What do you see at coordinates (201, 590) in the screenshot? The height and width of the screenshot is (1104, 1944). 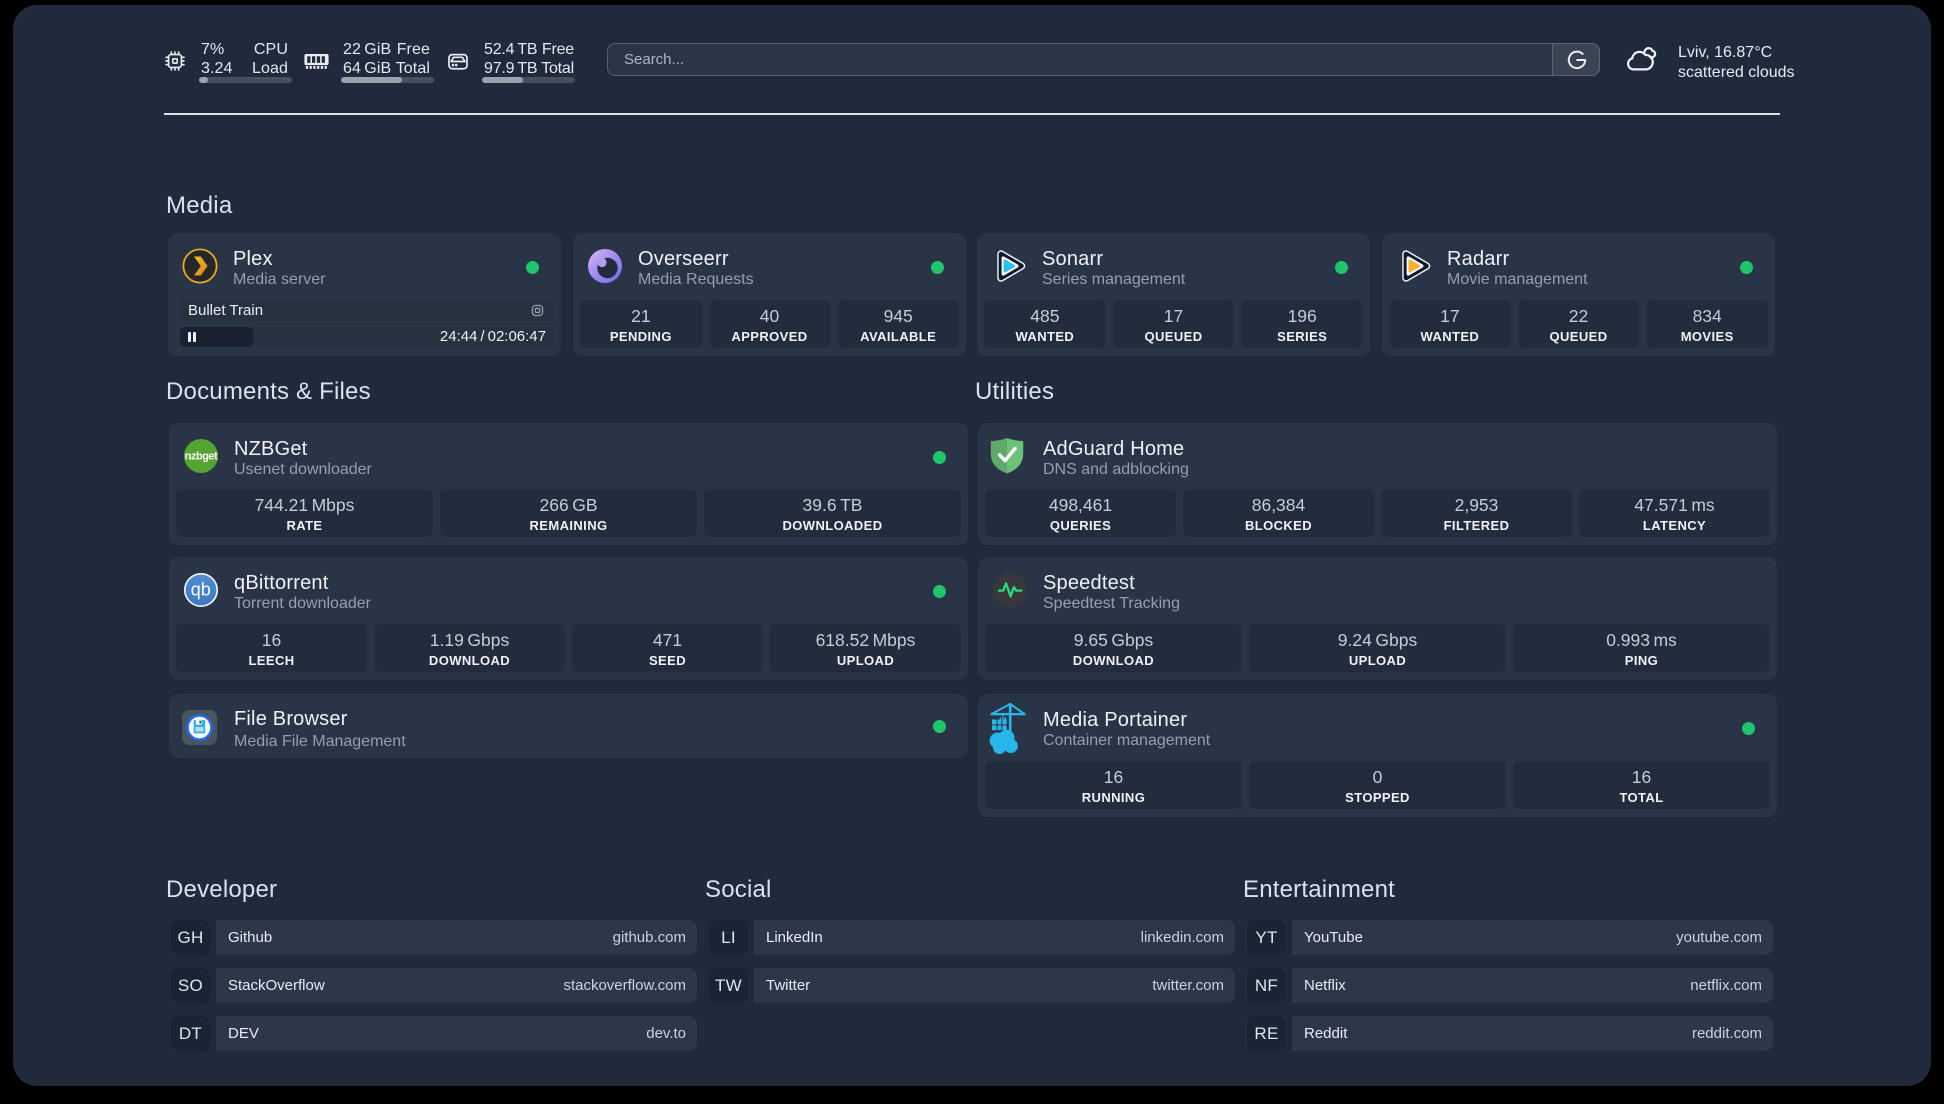 I see `svg-text: qb` at bounding box center [201, 590].